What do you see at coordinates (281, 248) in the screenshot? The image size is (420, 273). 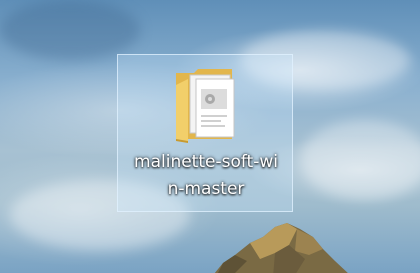 I see `rock-formation` at bounding box center [281, 248].